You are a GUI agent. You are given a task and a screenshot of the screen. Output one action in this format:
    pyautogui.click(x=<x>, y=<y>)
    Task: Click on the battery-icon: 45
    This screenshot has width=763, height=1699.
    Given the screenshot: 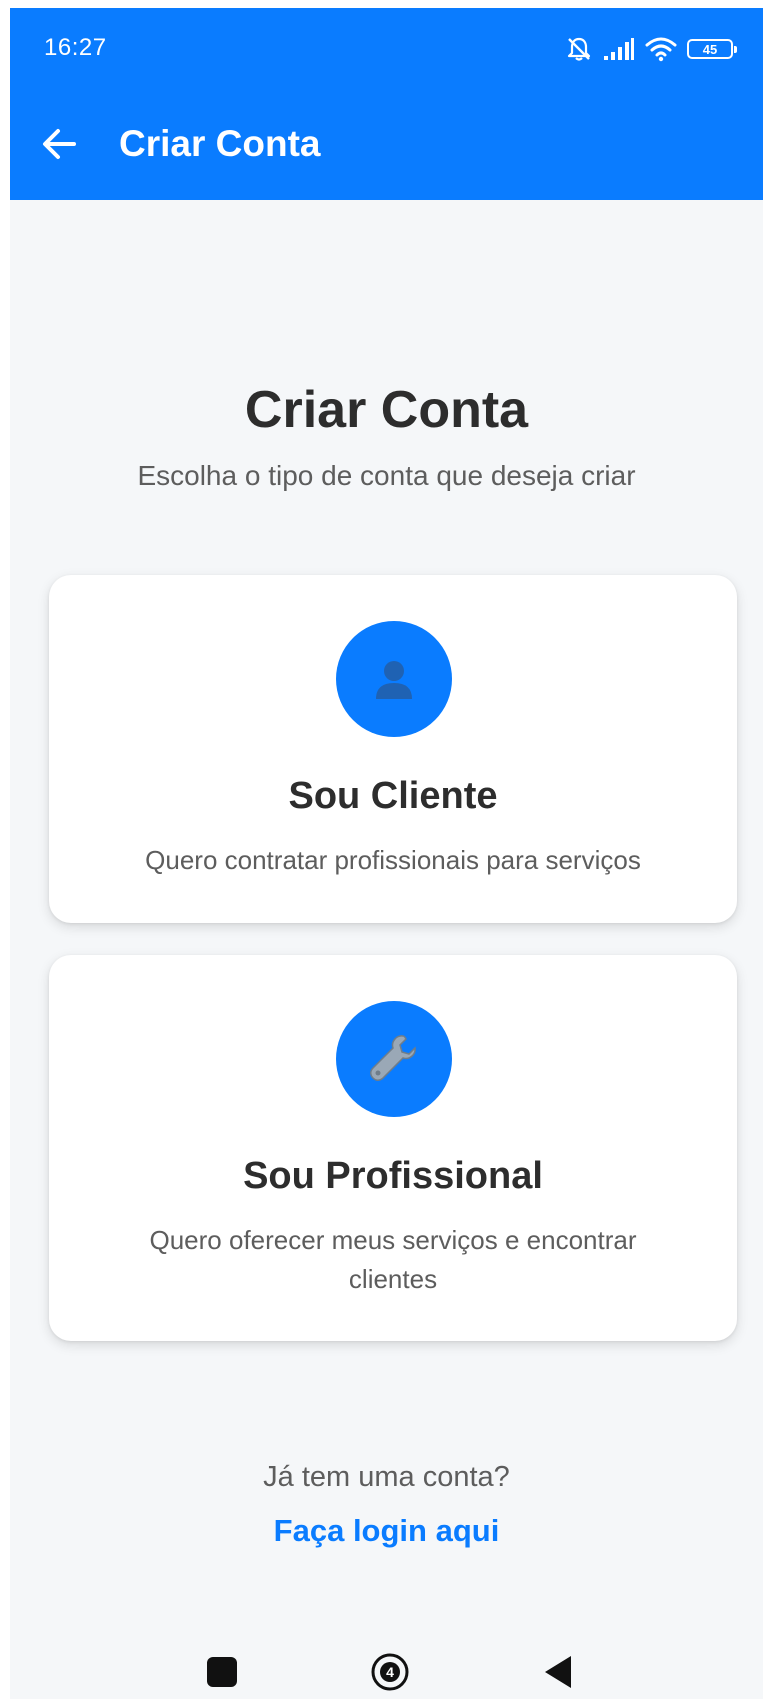 What is the action you would take?
    pyautogui.click(x=712, y=49)
    